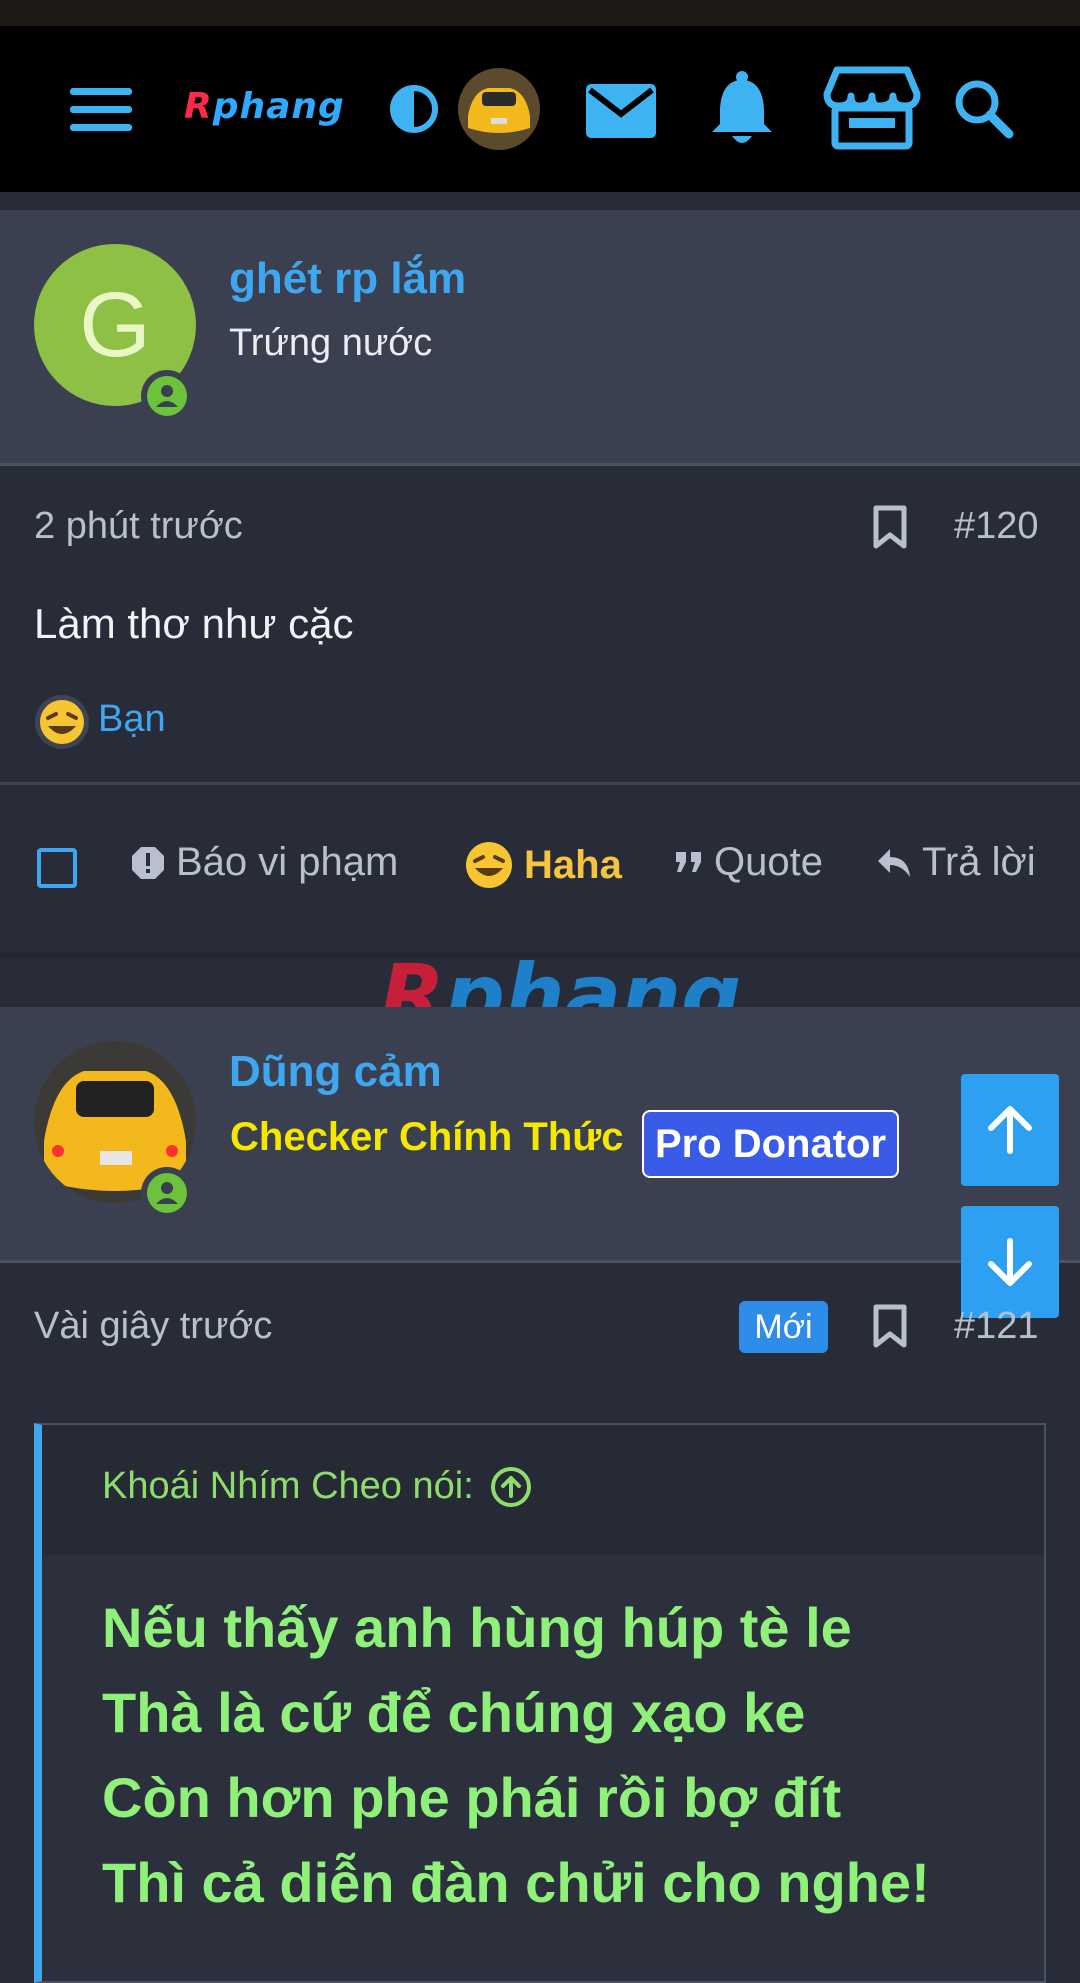 Image resolution: width=1080 pixels, height=1983 pixels. What do you see at coordinates (57, 868) in the screenshot?
I see `select-checkbox` at bounding box center [57, 868].